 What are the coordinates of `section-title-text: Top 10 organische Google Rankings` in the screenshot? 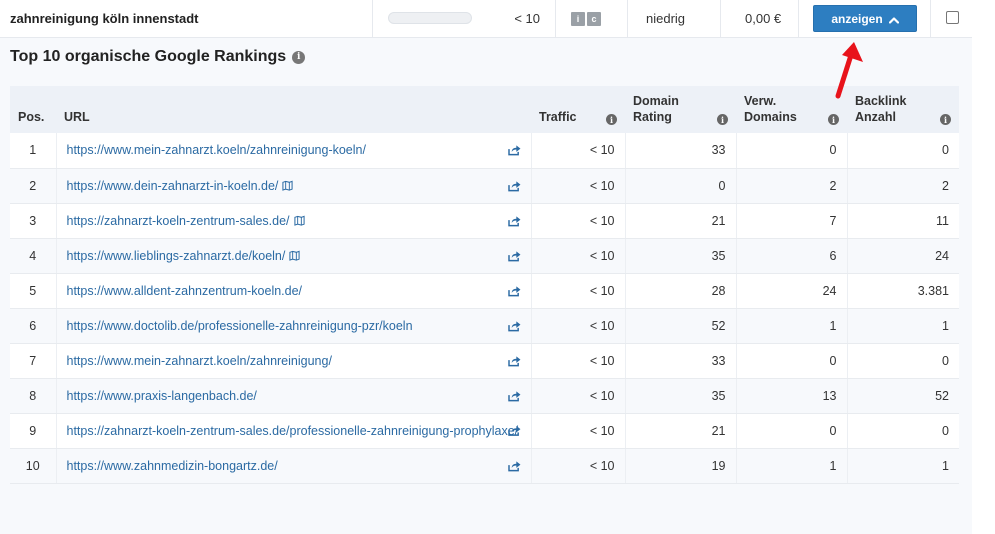 It's located at (148, 56).